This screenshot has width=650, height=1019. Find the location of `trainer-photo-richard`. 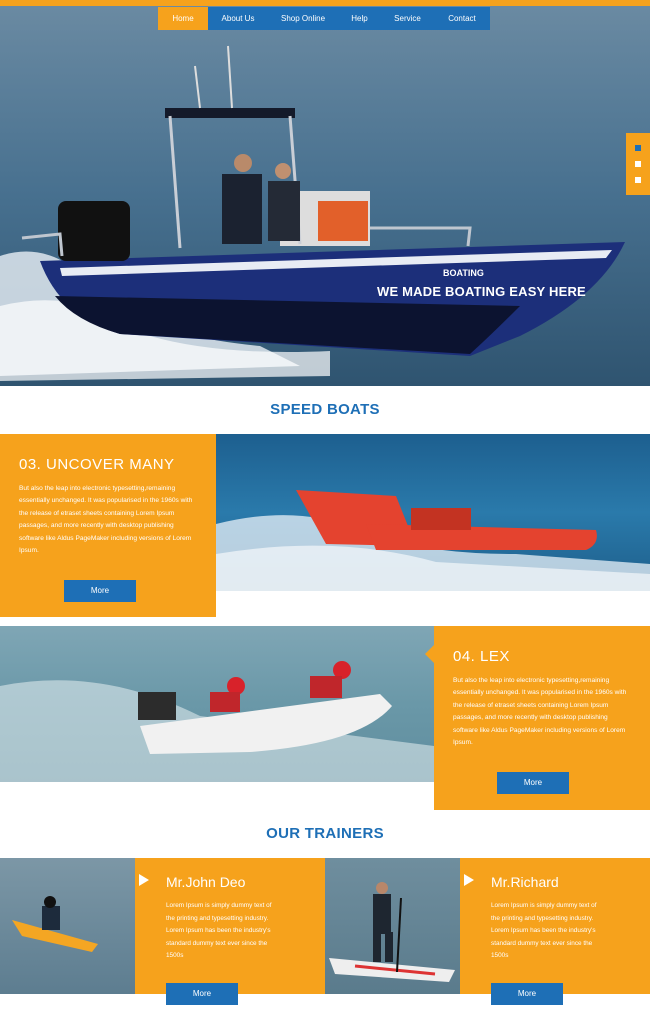

trainer-photo-richard is located at coordinates (392, 926).